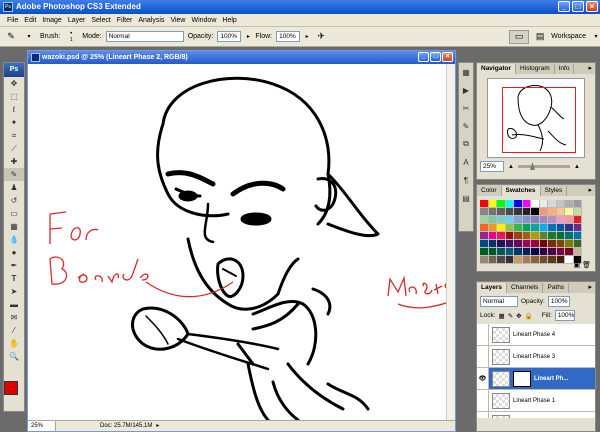 This screenshot has height=432, width=600. Describe the element at coordinates (558, 301) in the screenshot. I see `layer-opacity-input: 100%` at that location.